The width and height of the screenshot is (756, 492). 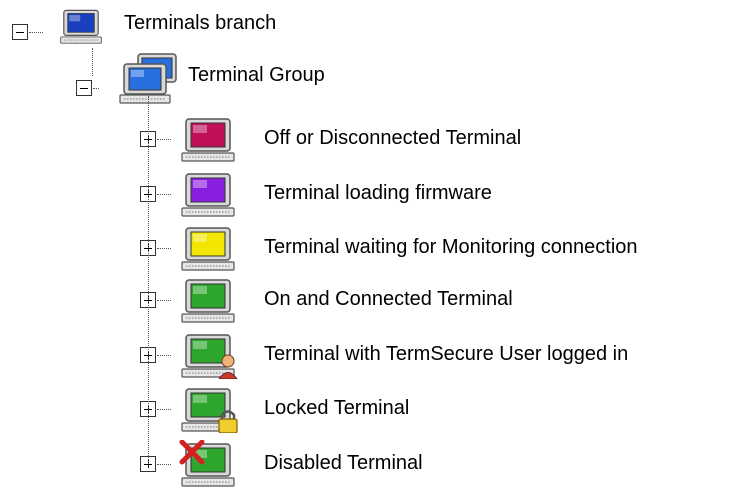 I want to click on node-label-root: Terminals branch, so click(x=200, y=23).